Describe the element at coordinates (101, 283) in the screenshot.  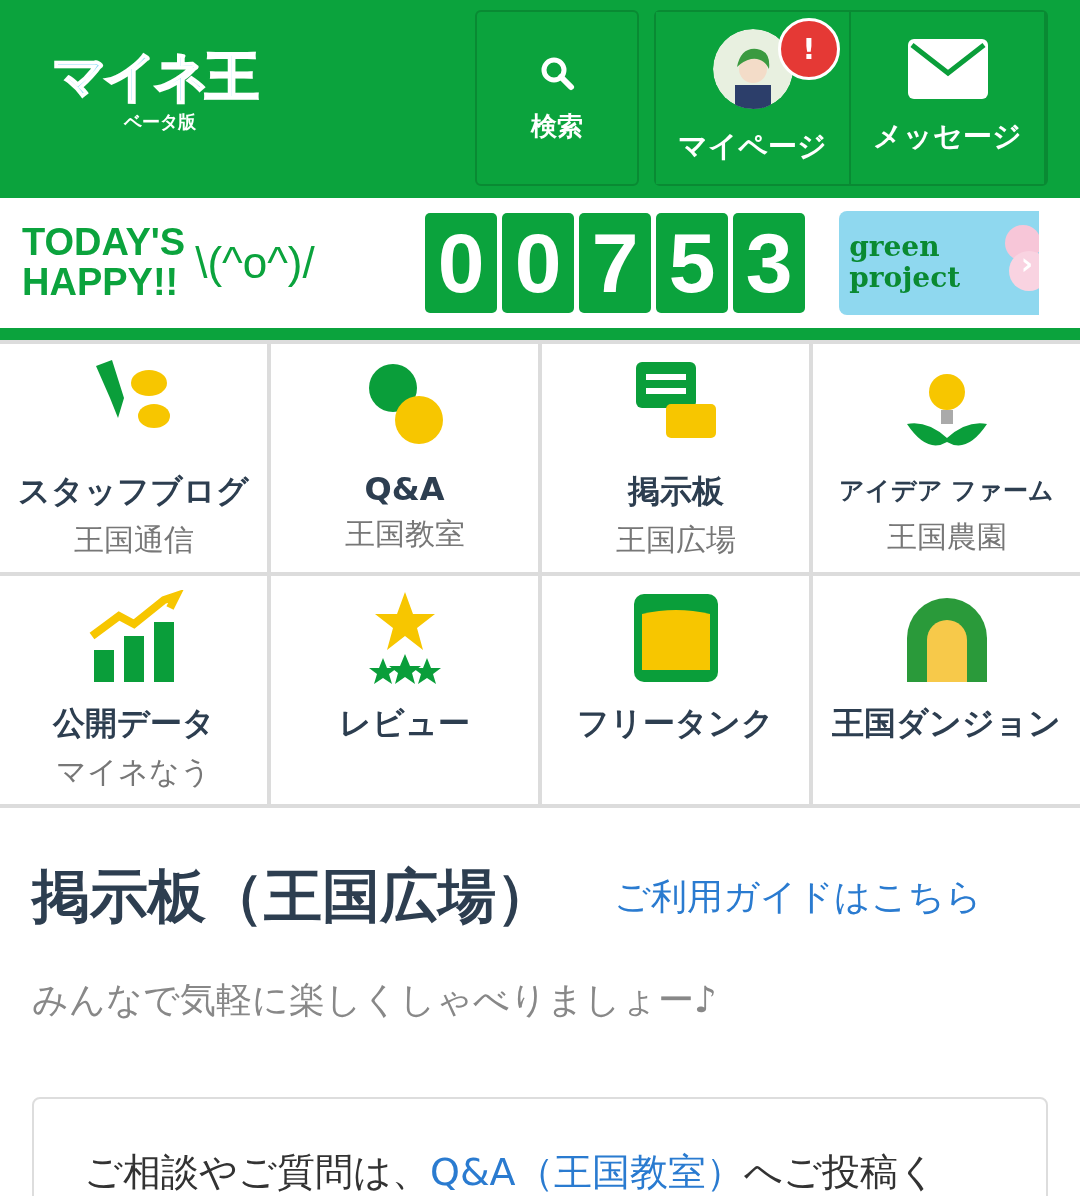
I see `banner-title: HAPPY!!` at that location.